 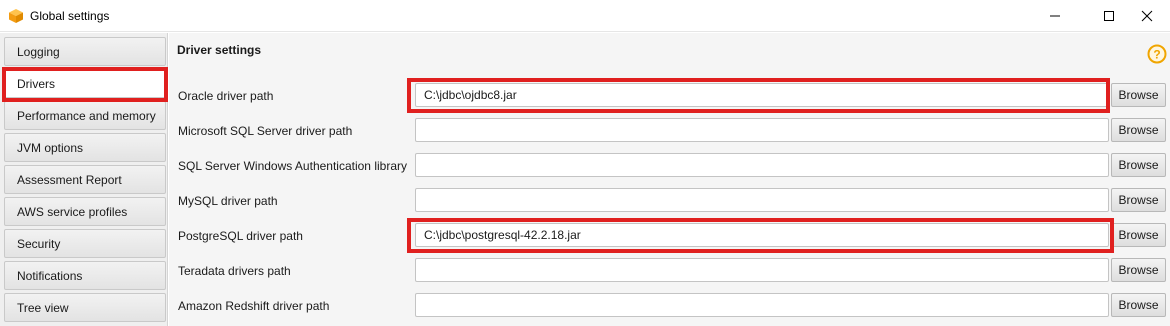 I want to click on sidebar-item-notifications: Notifications, so click(x=85, y=275).